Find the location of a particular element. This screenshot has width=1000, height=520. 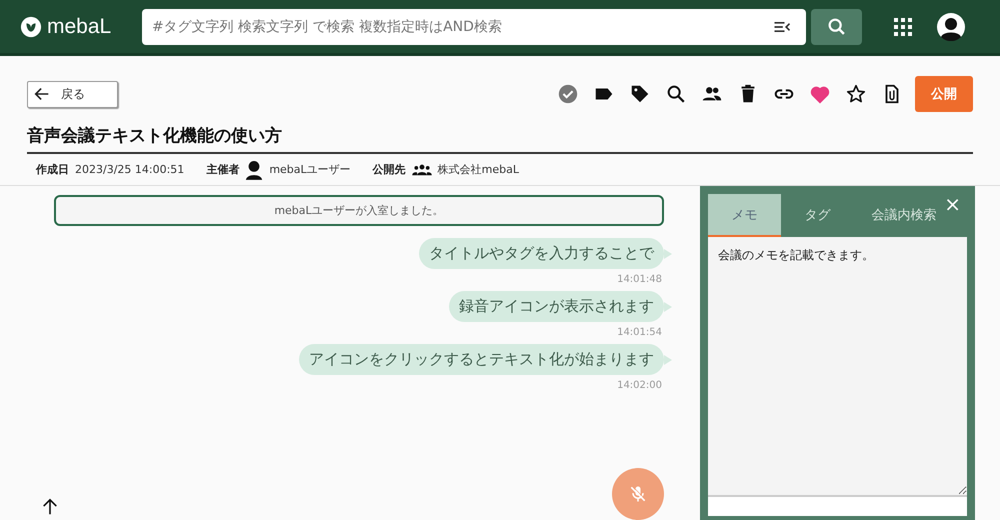

group-icon is located at coordinates (422, 169).